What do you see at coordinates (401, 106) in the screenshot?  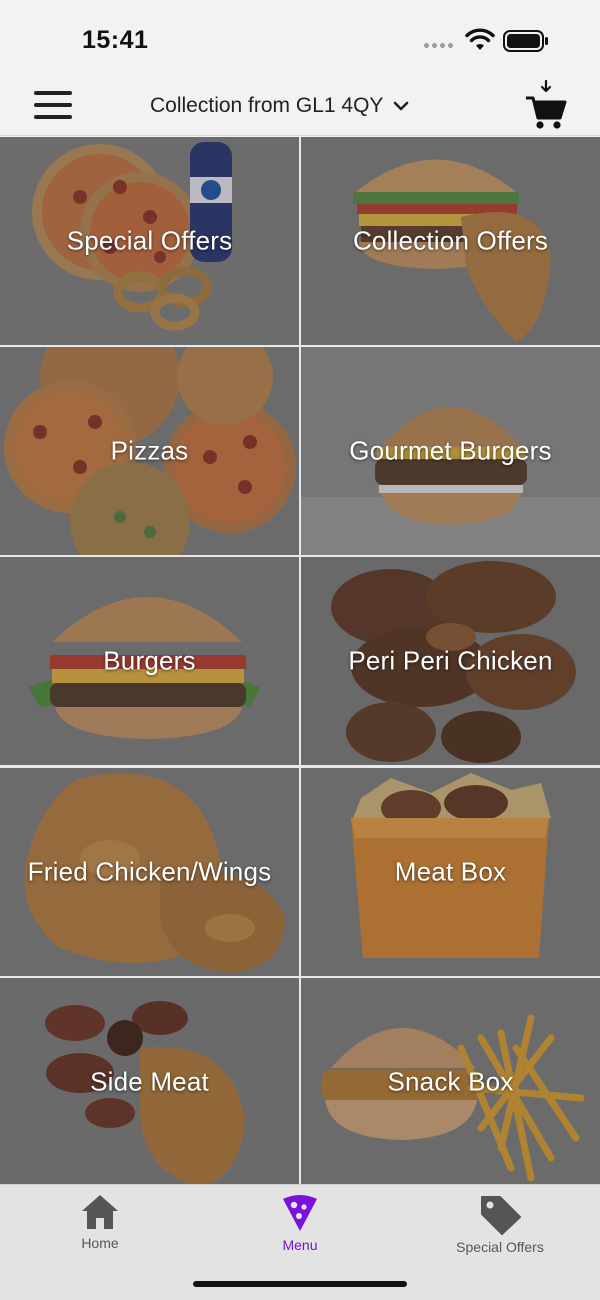 I see `chevron-down-icon` at bounding box center [401, 106].